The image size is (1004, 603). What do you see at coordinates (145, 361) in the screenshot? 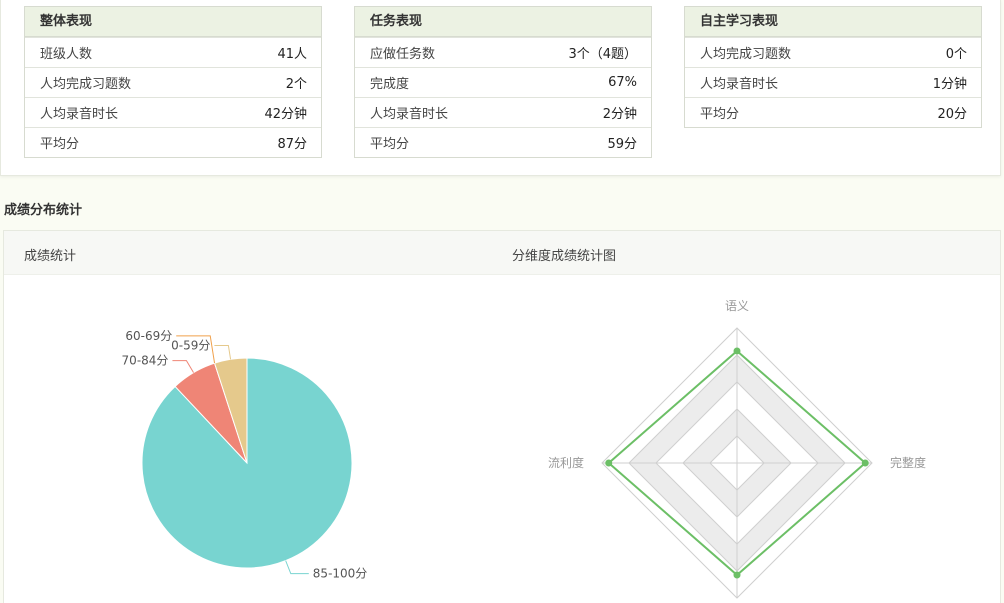
I see `pie-label: 70-84分` at bounding box center [145, 361].